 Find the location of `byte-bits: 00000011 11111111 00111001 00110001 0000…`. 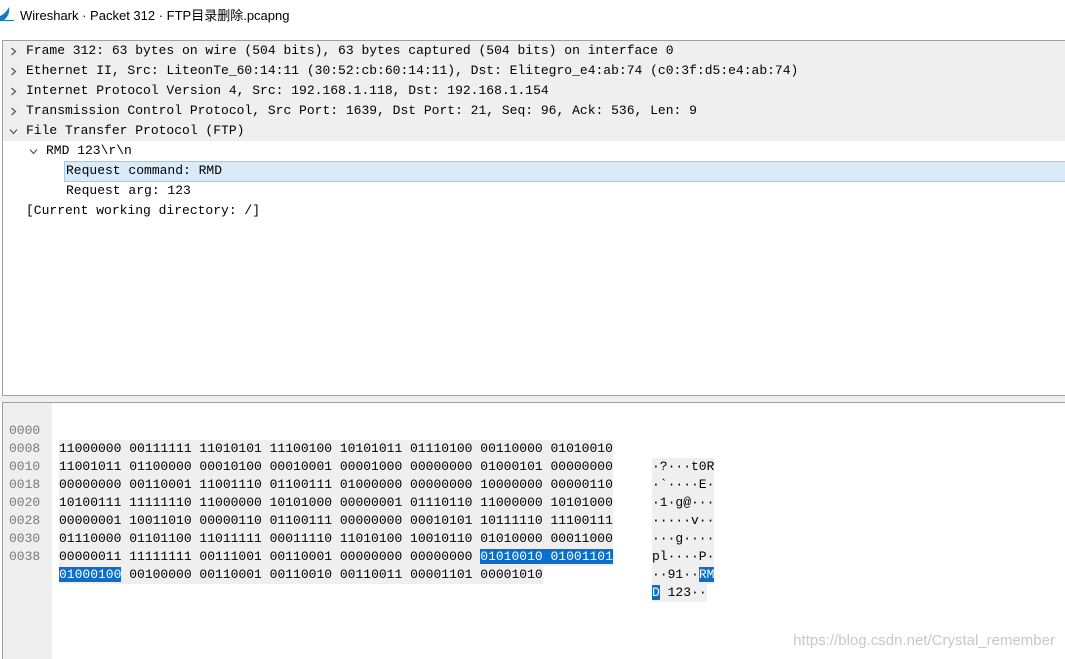

byte-bits: 00000011 11111111 00111001 00110001 0000… is located at coordinates (336, 557).